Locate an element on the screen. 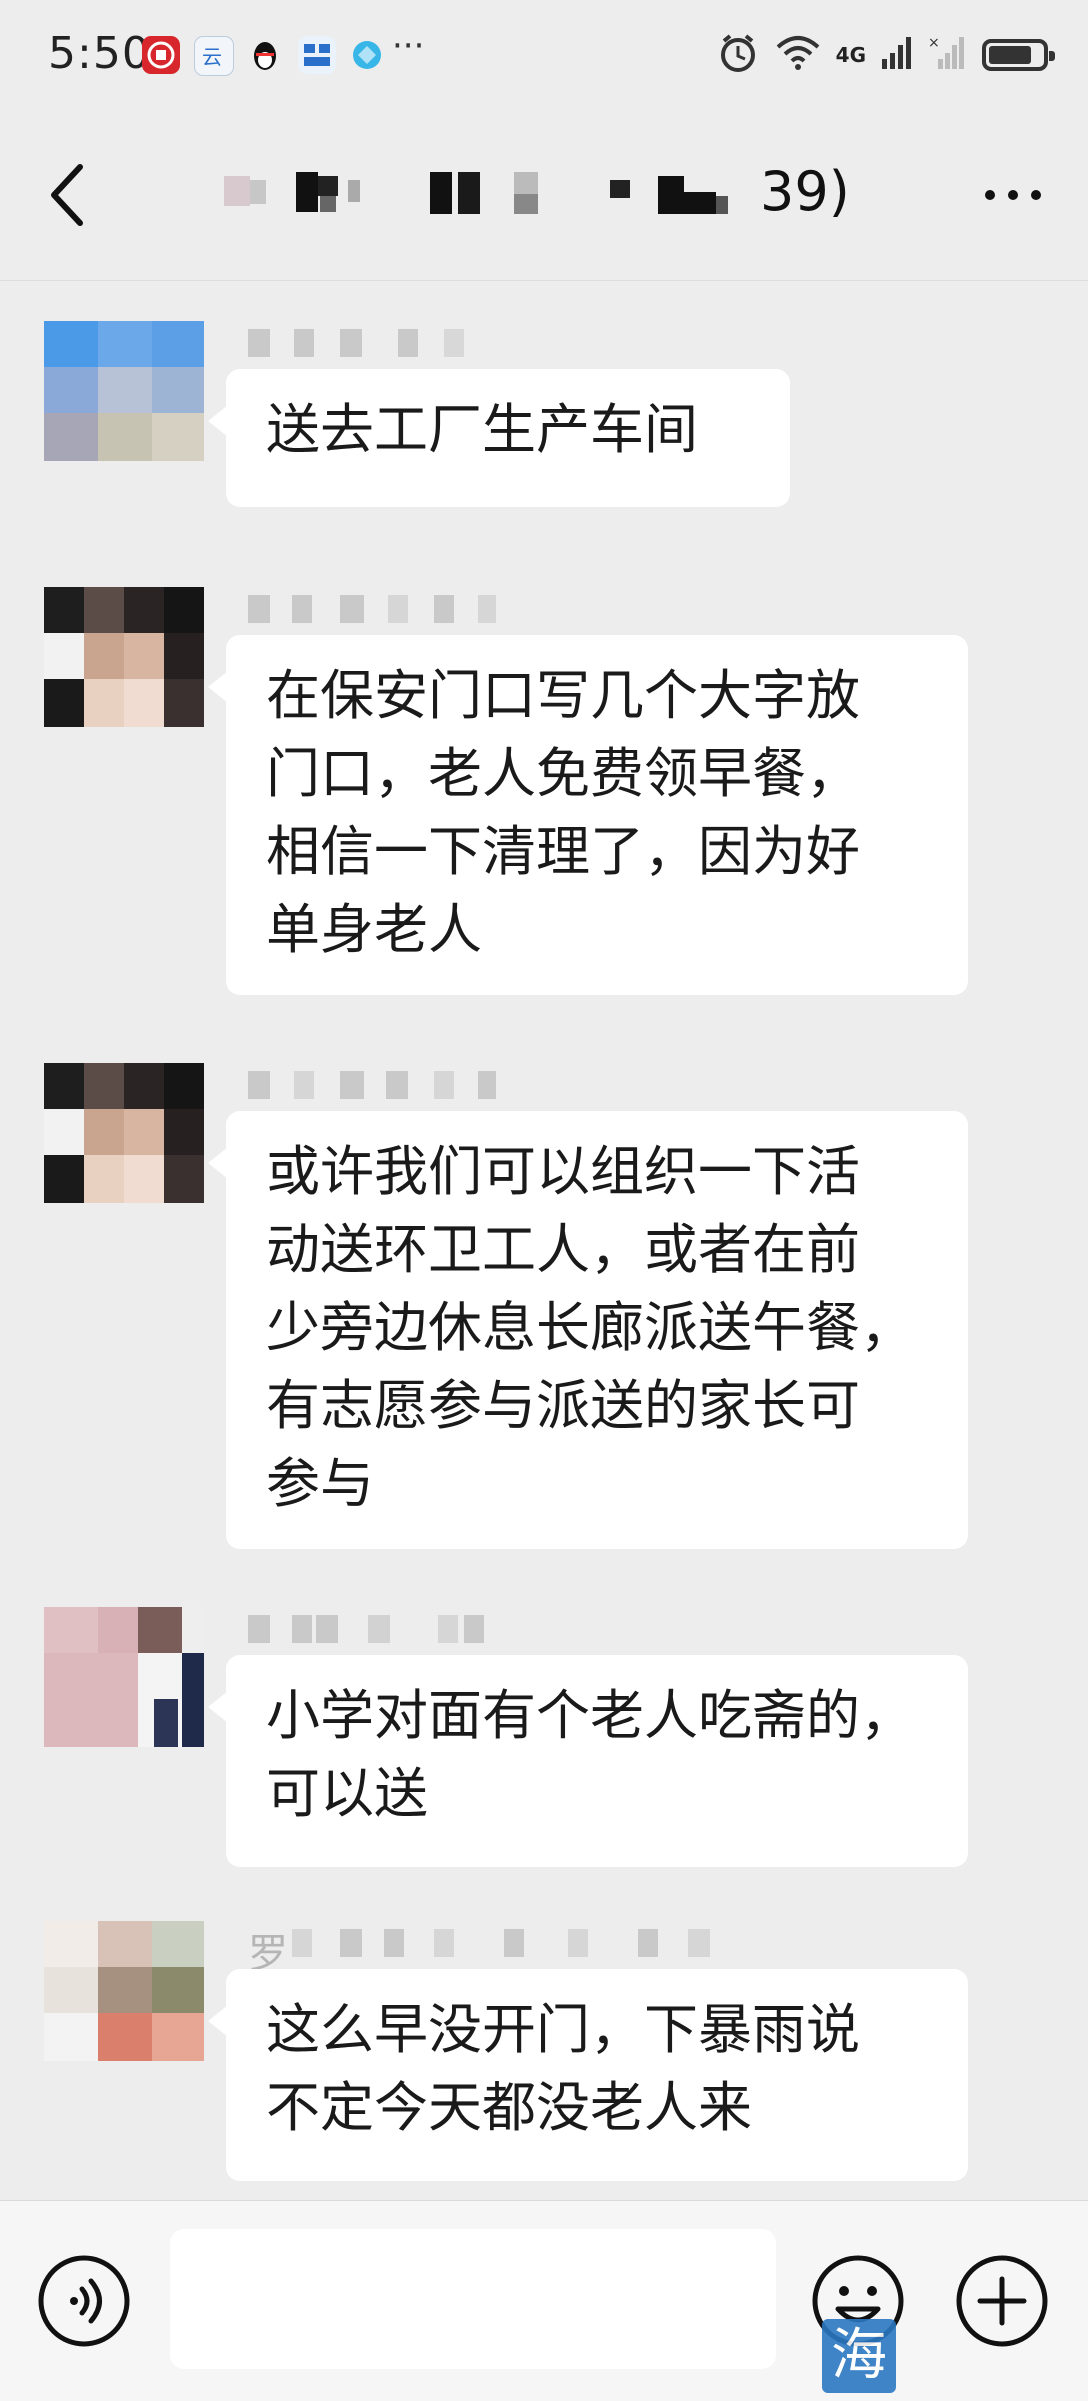 The height and width of the screenshot is (2401, 1088). more-functions-button is located at coordinates (1002, 2301).